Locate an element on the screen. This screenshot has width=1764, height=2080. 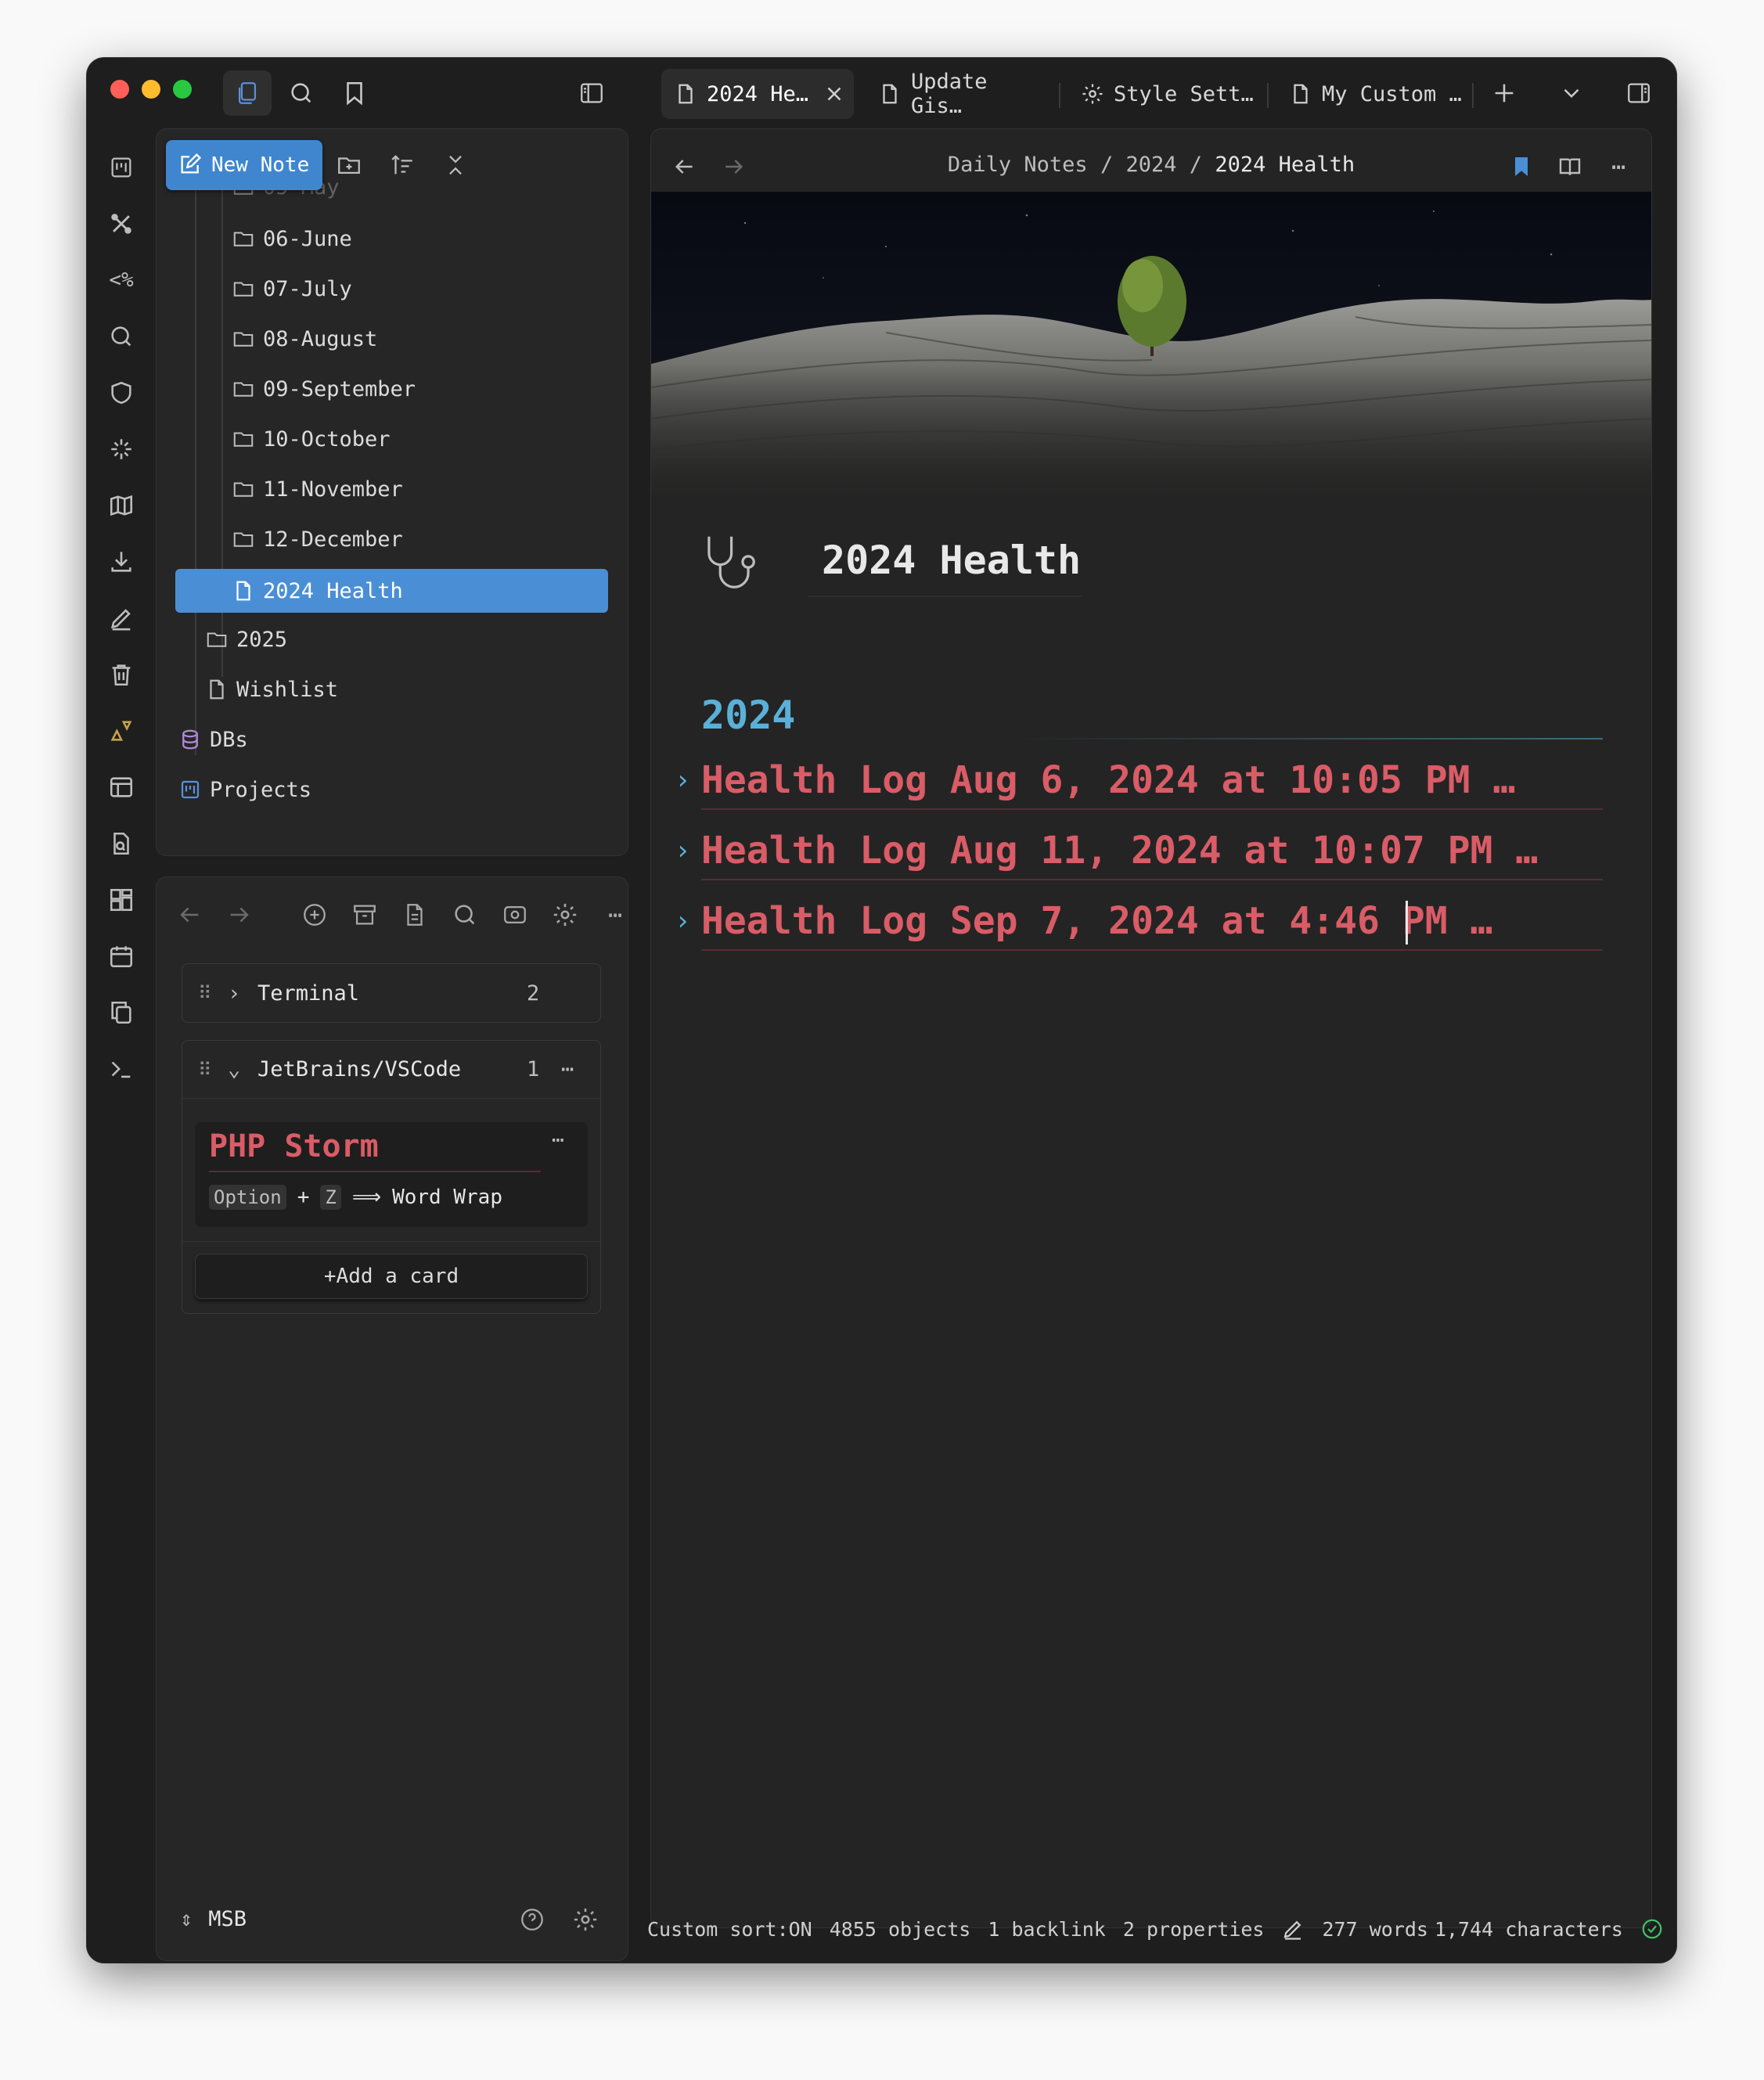
tree-folder-07-july: 07-July is located at coordinates (388, 289).